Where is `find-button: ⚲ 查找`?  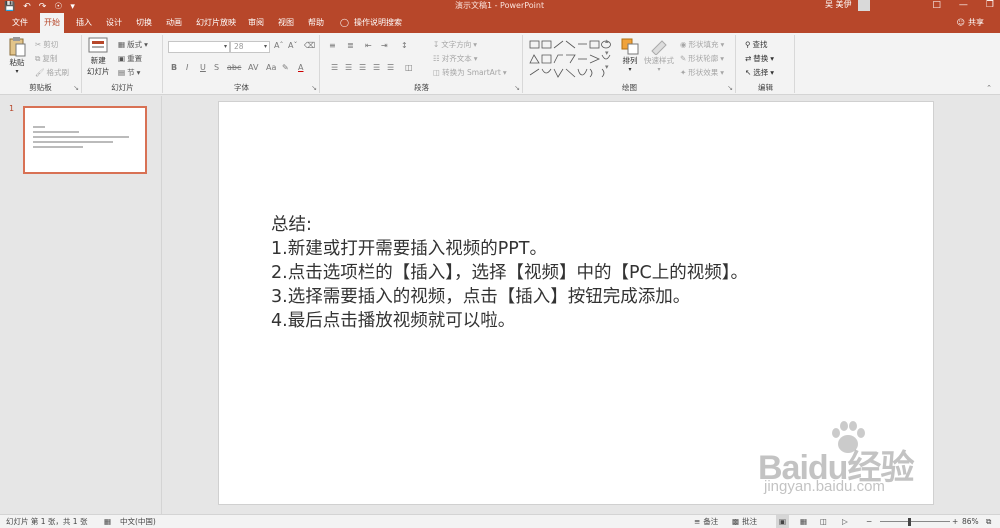
find-button: ⚲ 查找 is located at coordinates (756, 44).